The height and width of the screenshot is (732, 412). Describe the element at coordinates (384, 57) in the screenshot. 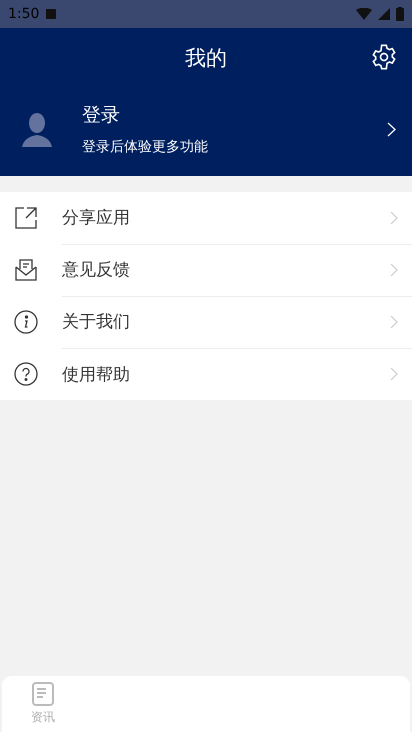

I see `settings-icon` at that location.